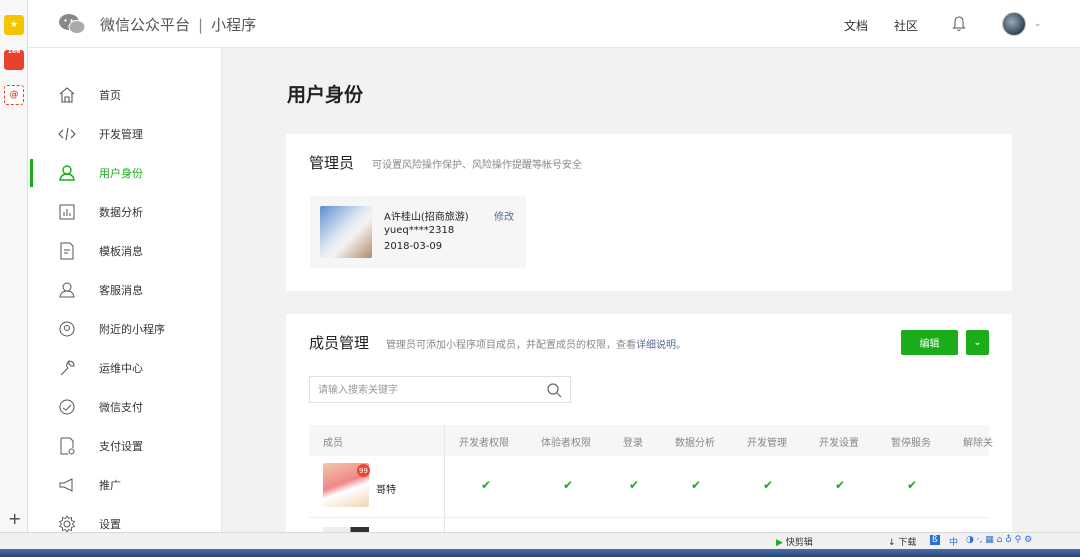  What do you see at coordinates (779, 543) in the screenshot?
I see `play-icon: ▶` at bounding box center [779, 543].